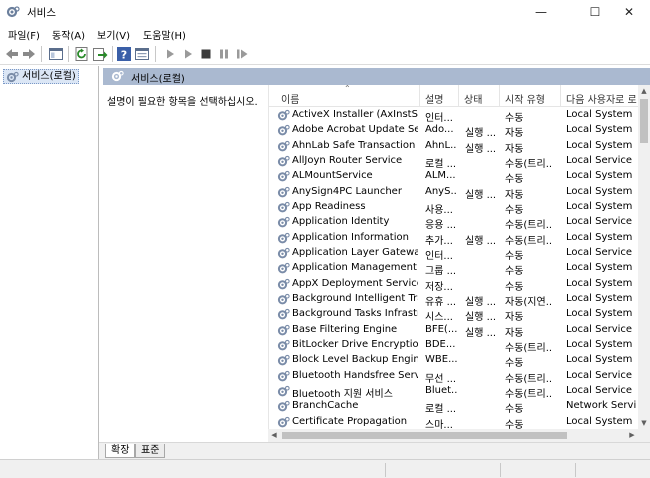 The image size is (650, 478). What do you see at coordinates (350, 237) in the screenshot?
I see `service-name: Application Information` at bounding box center [350, 237].